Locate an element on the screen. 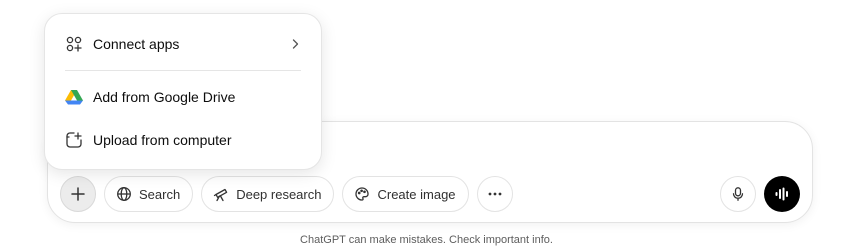  menu-item-label: Add from Google Drive is located at coordinates (164, 97).